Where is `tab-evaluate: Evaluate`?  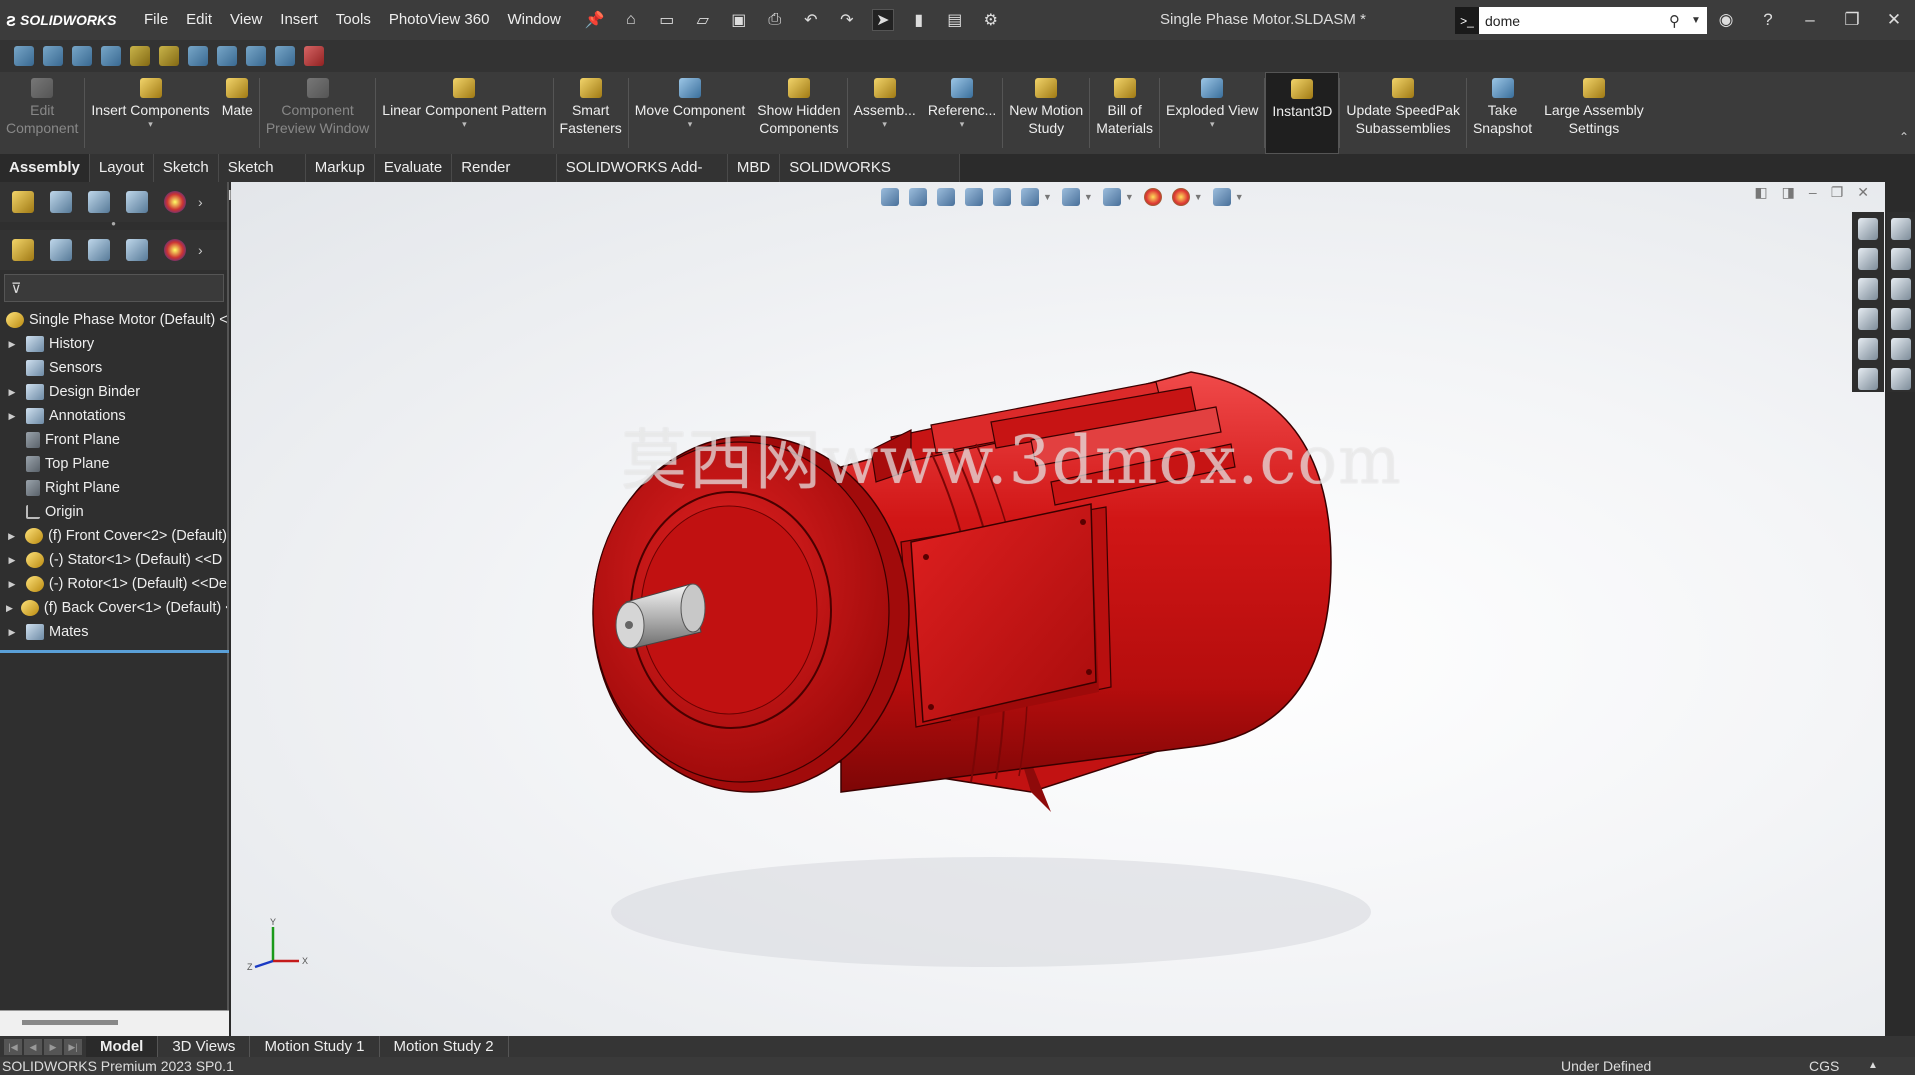
tab-evaluate: Evaluate is located at coordinates (414, 168).